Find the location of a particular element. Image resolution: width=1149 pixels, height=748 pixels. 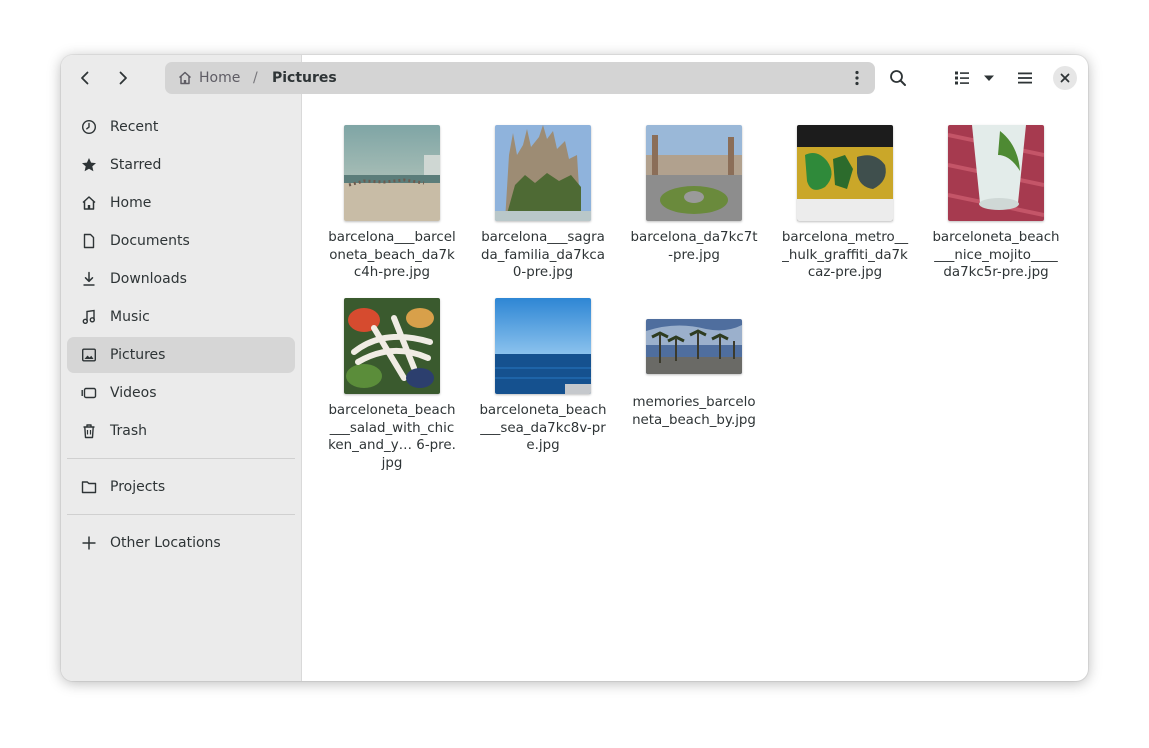

sidebar-item-pictures: Pictures is located at coordinates (181, 355).